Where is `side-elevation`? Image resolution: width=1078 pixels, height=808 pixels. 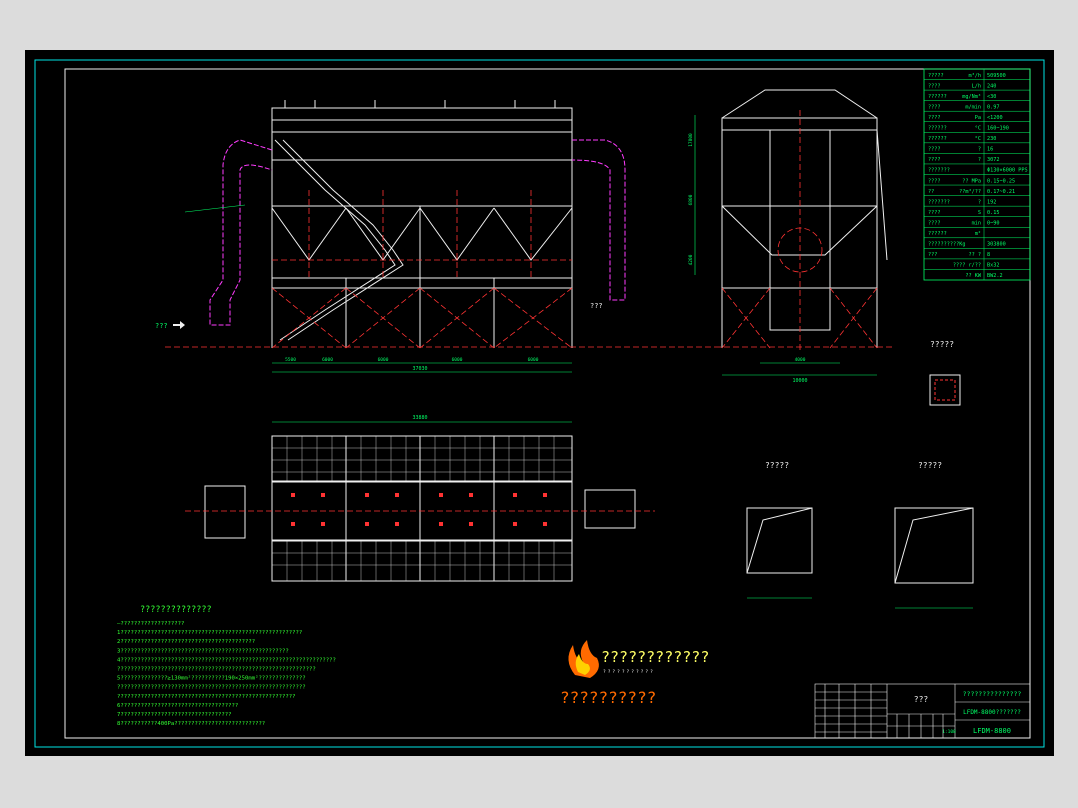
side-elevation is located at coordinates (422, 224).